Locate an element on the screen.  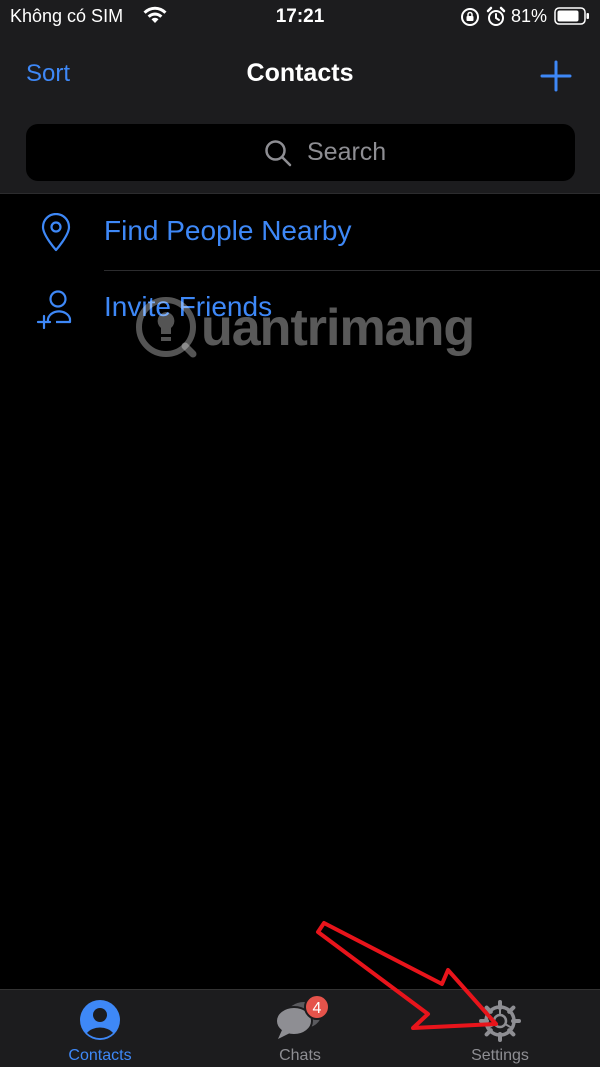
status-bar: Không có SIM 17:21 81% is located at coordinates (300, 17).